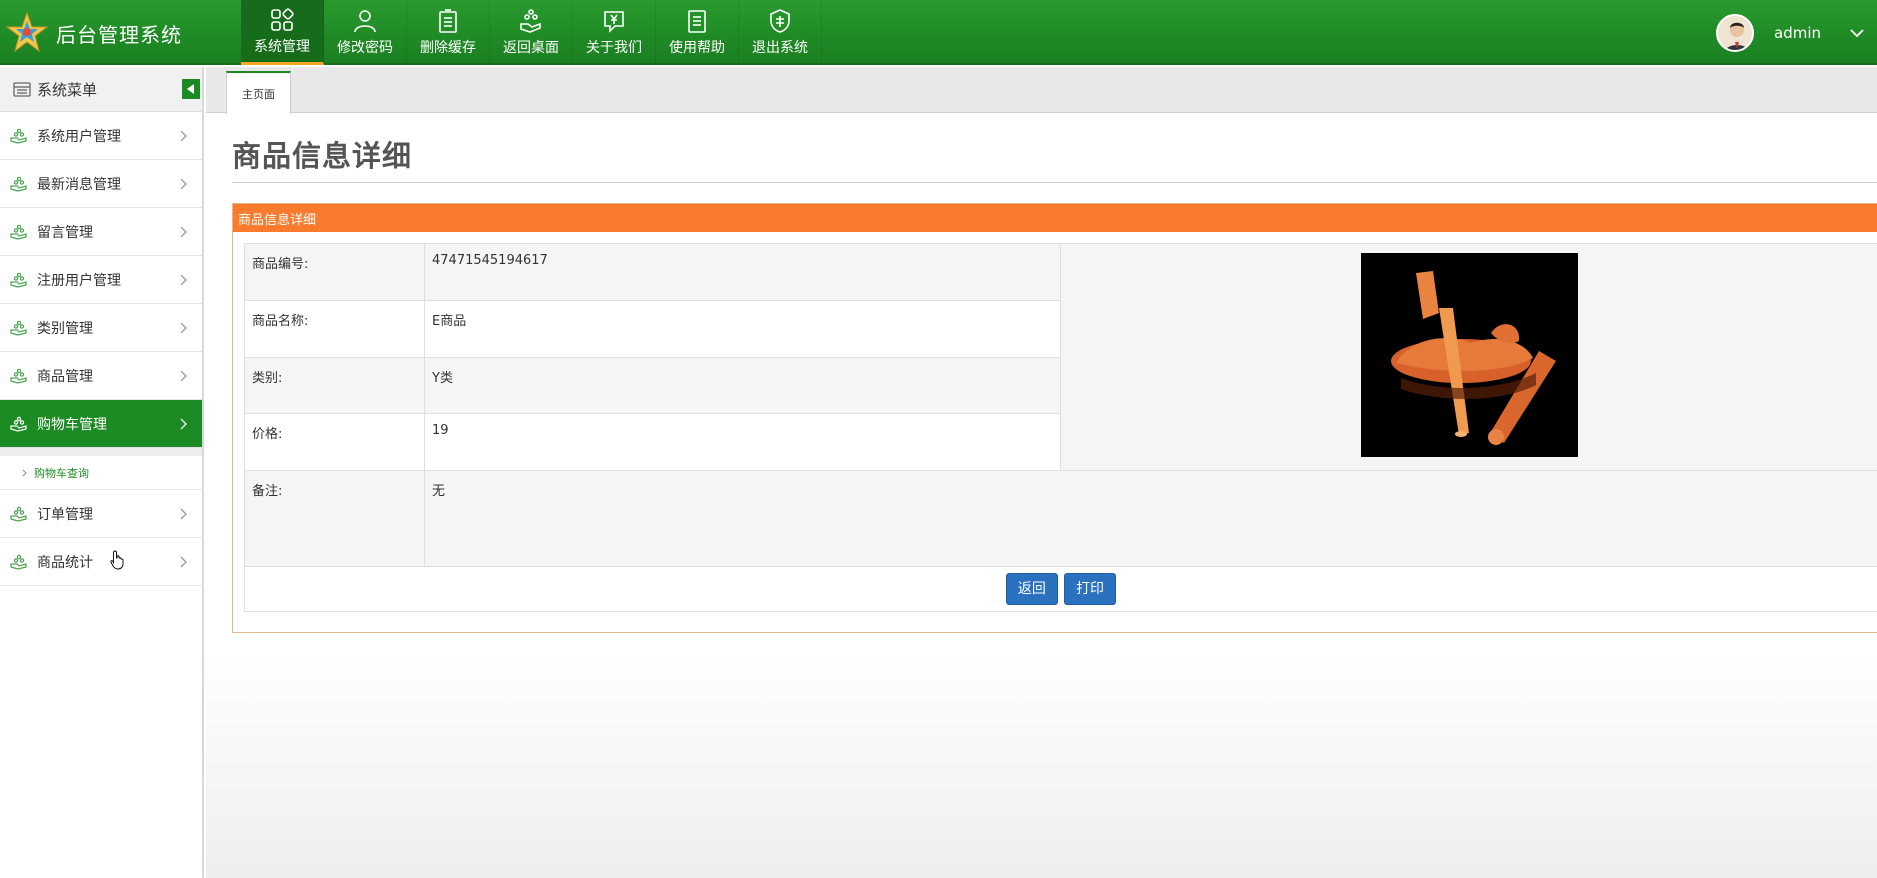 Image resolution: width=1877 pixels, height=878 pixels. I want to click on product-image, so click(1469, 355).